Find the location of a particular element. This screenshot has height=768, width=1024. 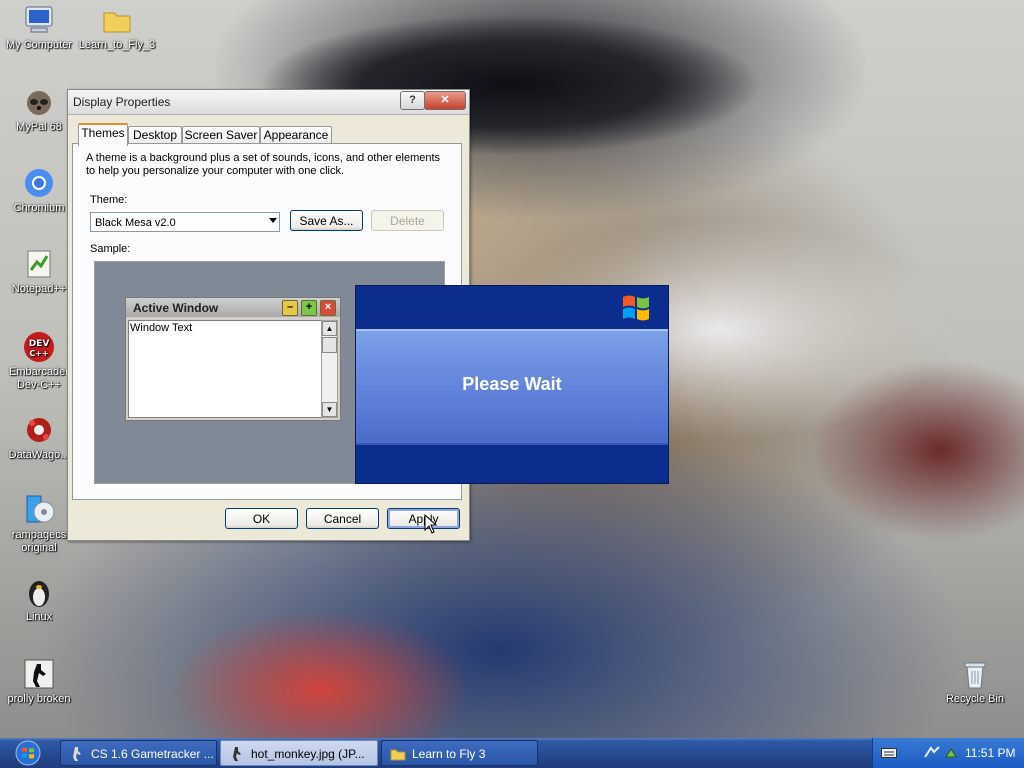

desktop-icon-learn-to-fly-3: Learn_to_Fly_3 is located at coordinates (117, 28).